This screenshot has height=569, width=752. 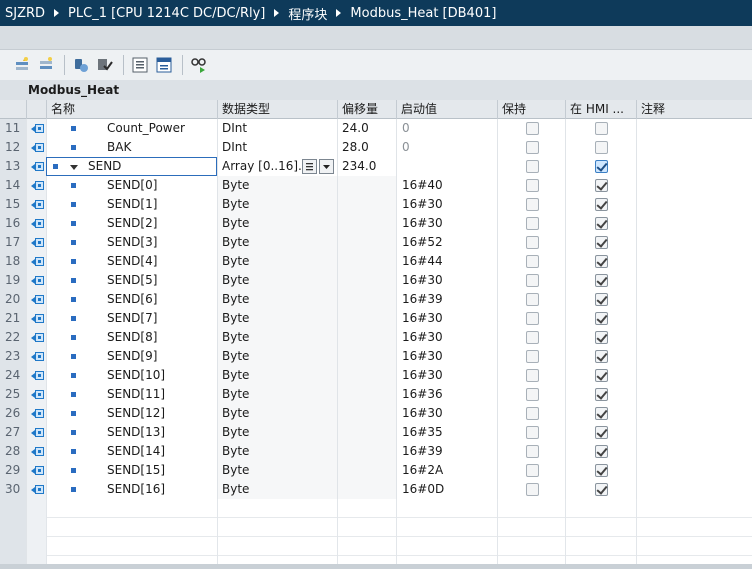 What do you see at coordinates (81, 65) in the screenshot?
I see `snapshot-icon` at bounding box center [81, 65].